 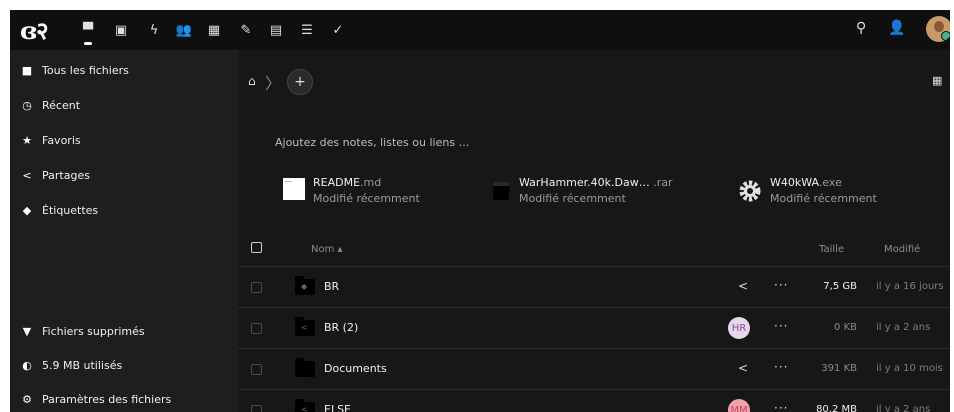 What do you see at coordinates (338, 30) in the screenshot?
I see `tasks-check-icon: ✓` at bounding box center [338, 30].